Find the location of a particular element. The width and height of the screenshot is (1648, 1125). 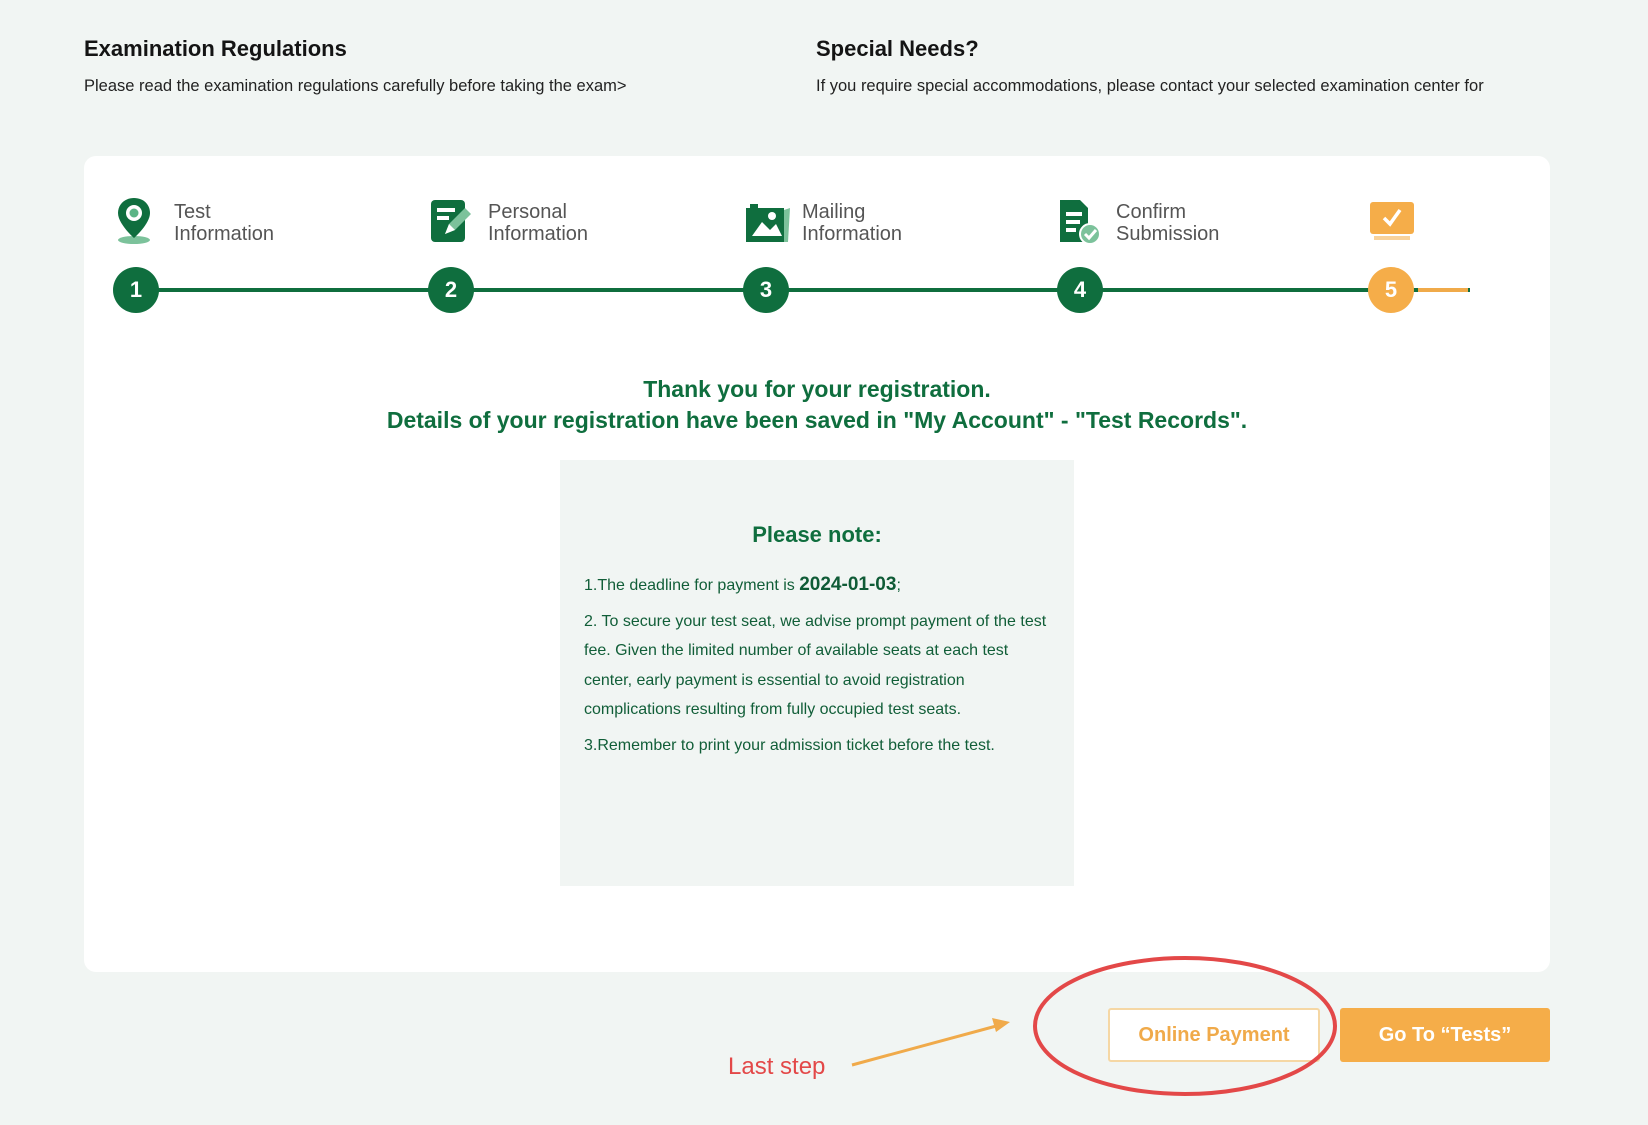

monitor-check-icon is located at coordinates (1392, 221).